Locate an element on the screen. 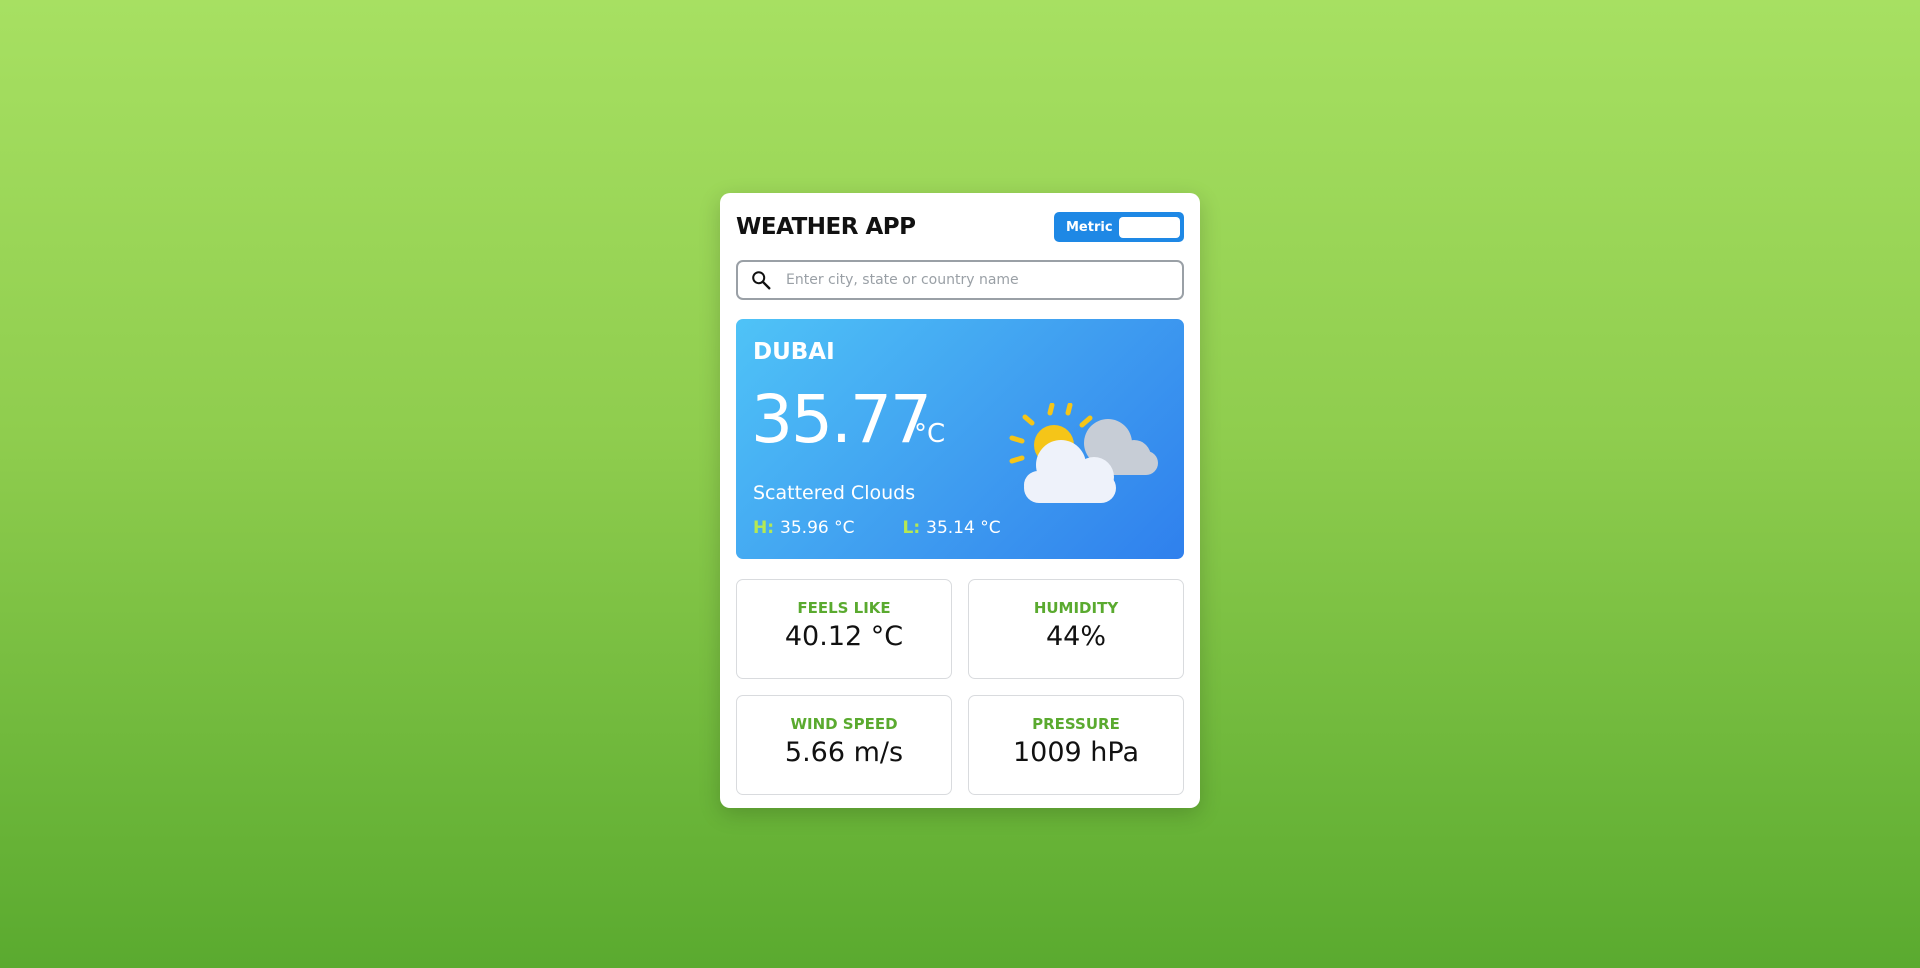 This screenshot has height=968, width=1920. unit-toggle-label: Metric is located at coordinates (1089, 227).